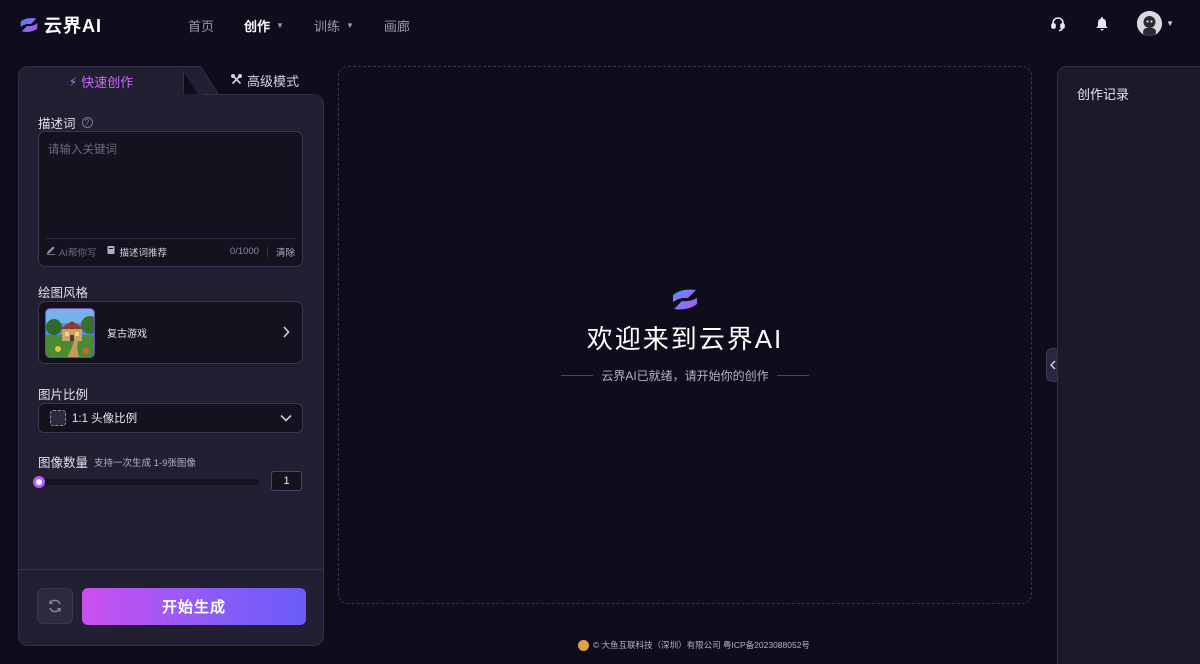 This screenshot has width=1200, height=664. What do you see at coordinates (286, 333) in the screenshot?
I see `chevron-right-icon` at bounding box center [286, 333].